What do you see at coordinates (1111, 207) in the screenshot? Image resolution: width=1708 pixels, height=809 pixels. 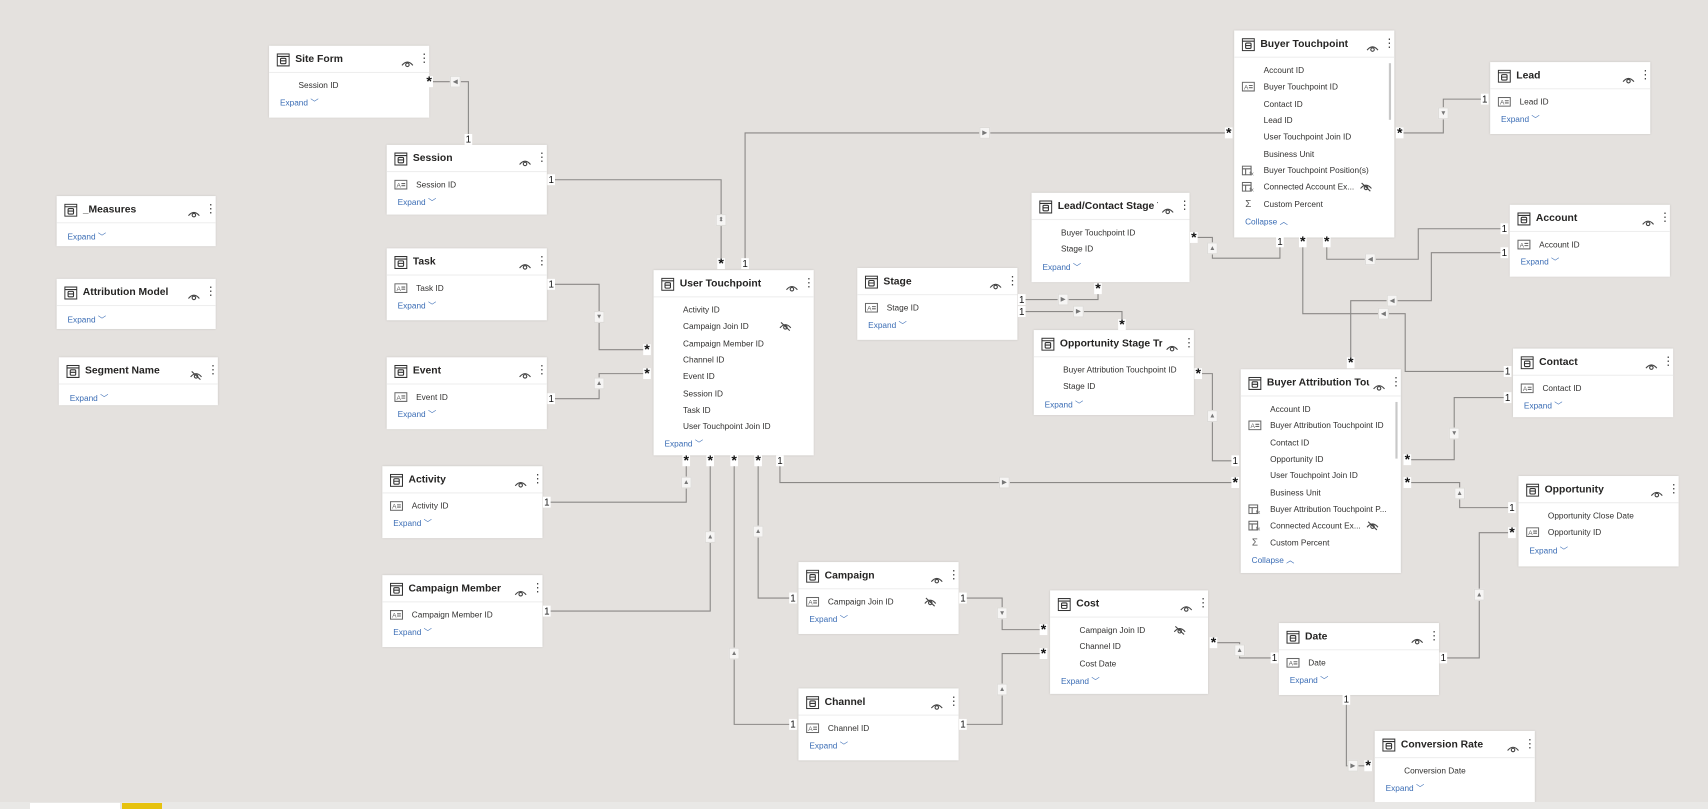 I see `table-header: Lead/Contact Stage T... ⋮` at bounding box center [1111, 207].